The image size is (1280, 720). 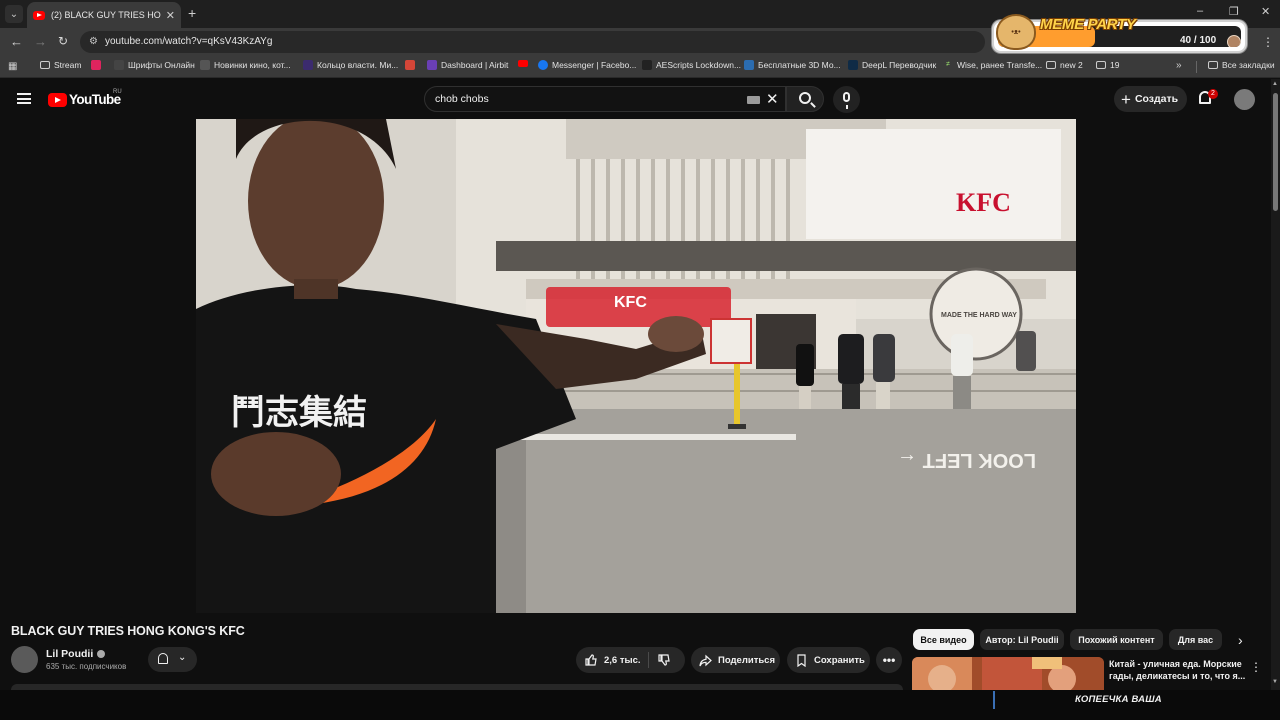 What do you see at coordinates (432, 65) in the screenshot?
I see `airbit-icon` at bounding box center [432, 65].